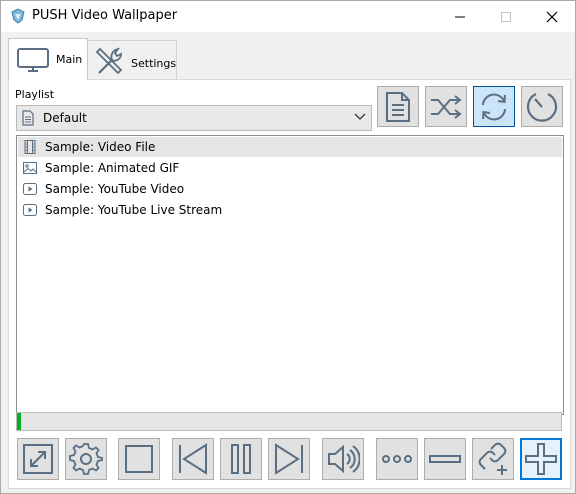  Describe the element at coordinates (290, 168) in the screenshot. I see `list-item: Sample: Animated GIF` at that location.